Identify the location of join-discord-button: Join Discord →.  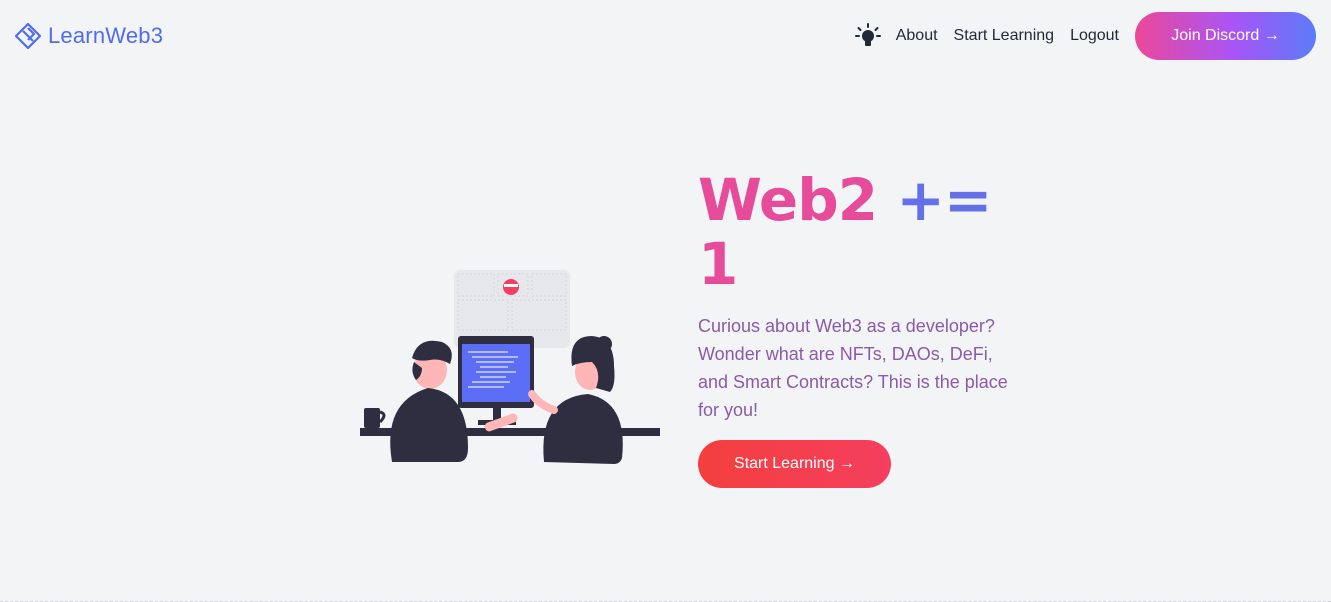
(1225, 36).